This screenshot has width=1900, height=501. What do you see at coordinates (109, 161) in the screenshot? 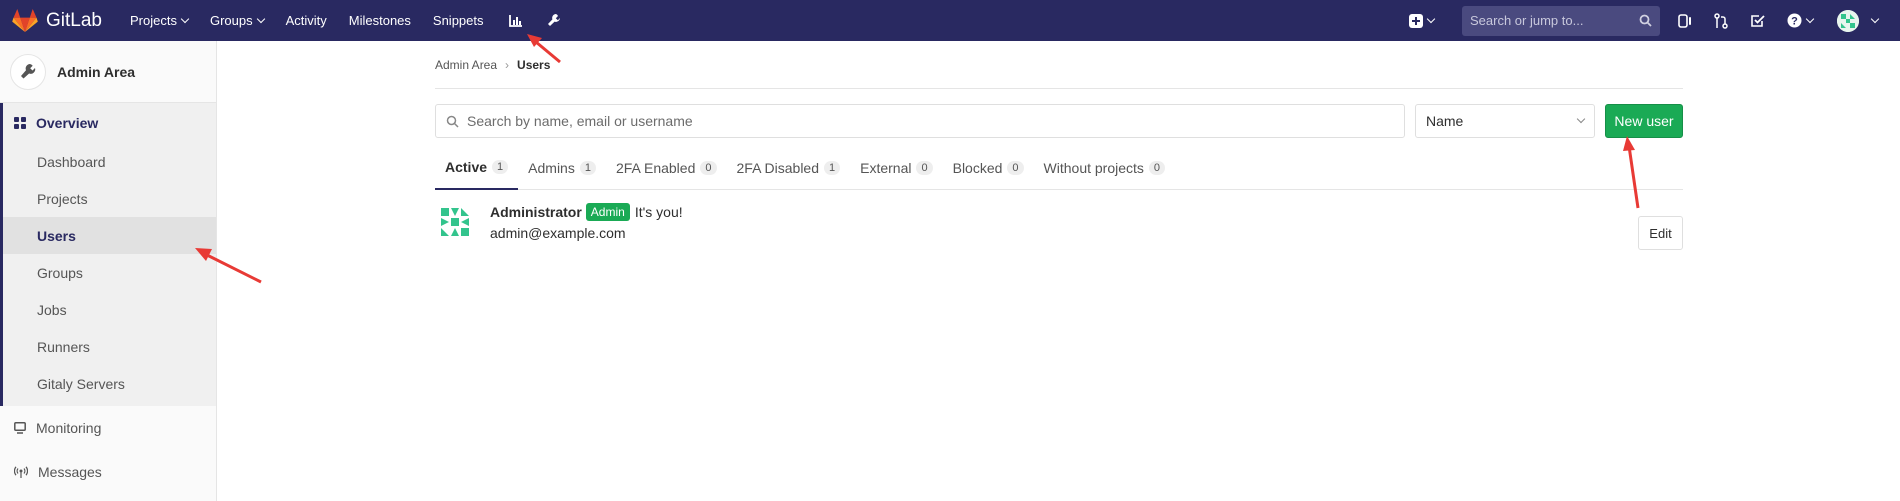
I see `sidebar-item-dashboard: Dashboard` at bounding box center [109, 161].